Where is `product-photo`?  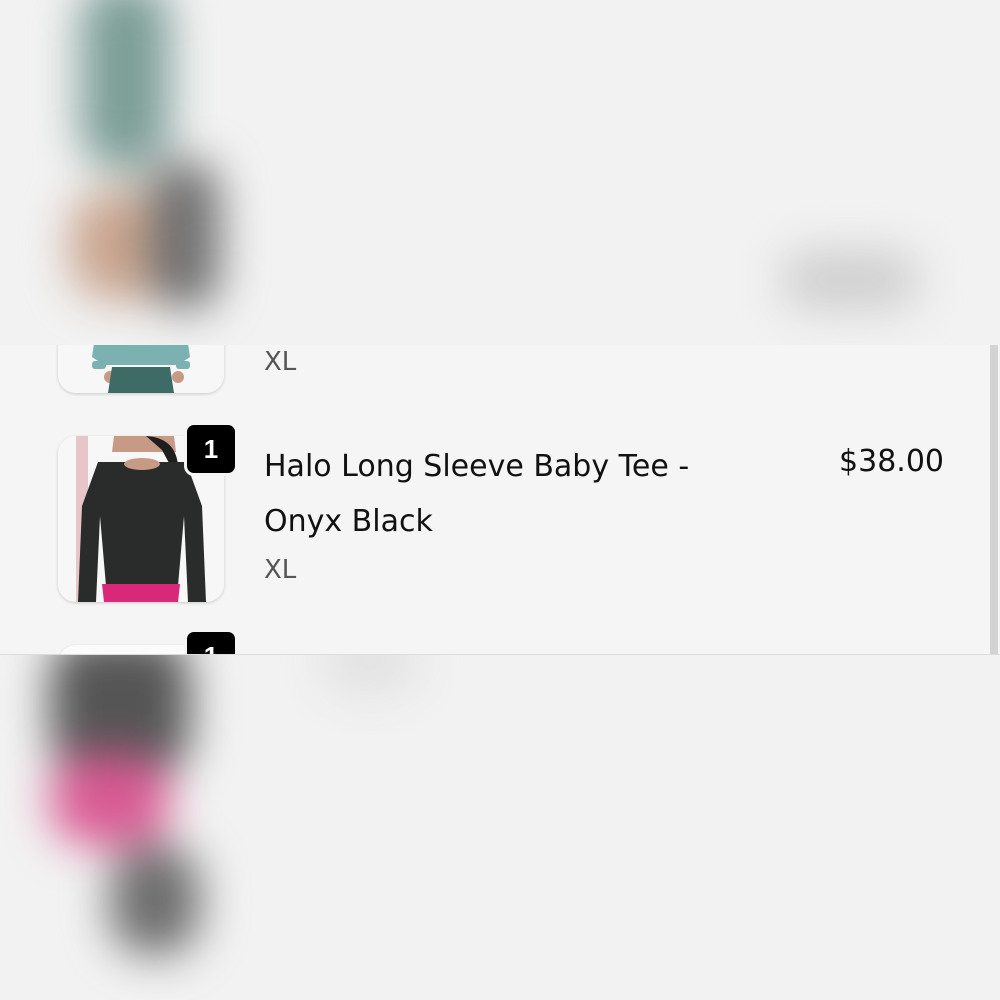 product-photo is located at coordinates (141, 369).